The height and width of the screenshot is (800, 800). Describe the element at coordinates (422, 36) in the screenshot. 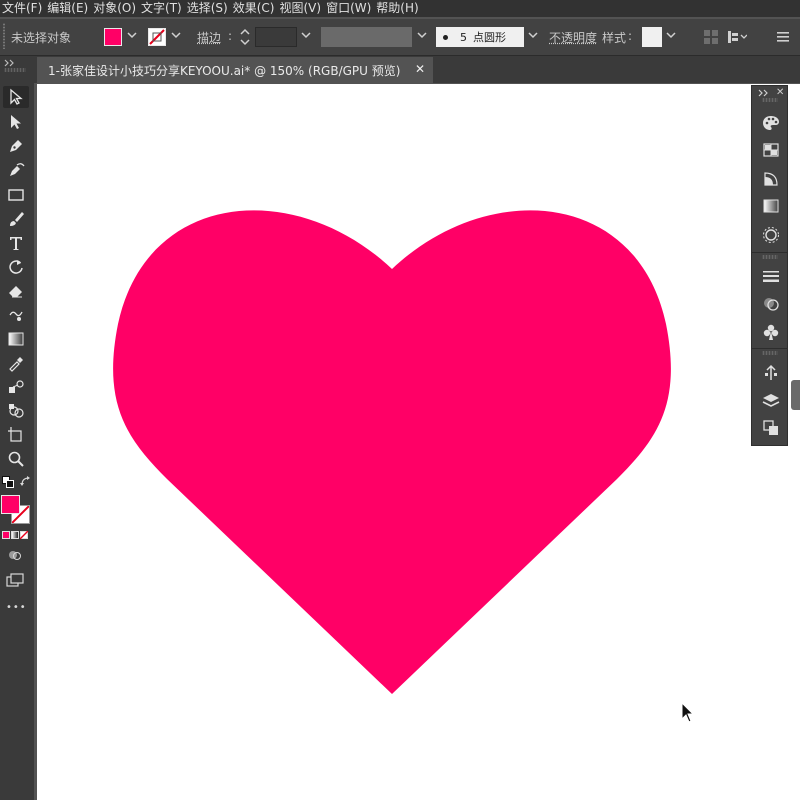

I see `width-profile-chevron-icon` at that location.